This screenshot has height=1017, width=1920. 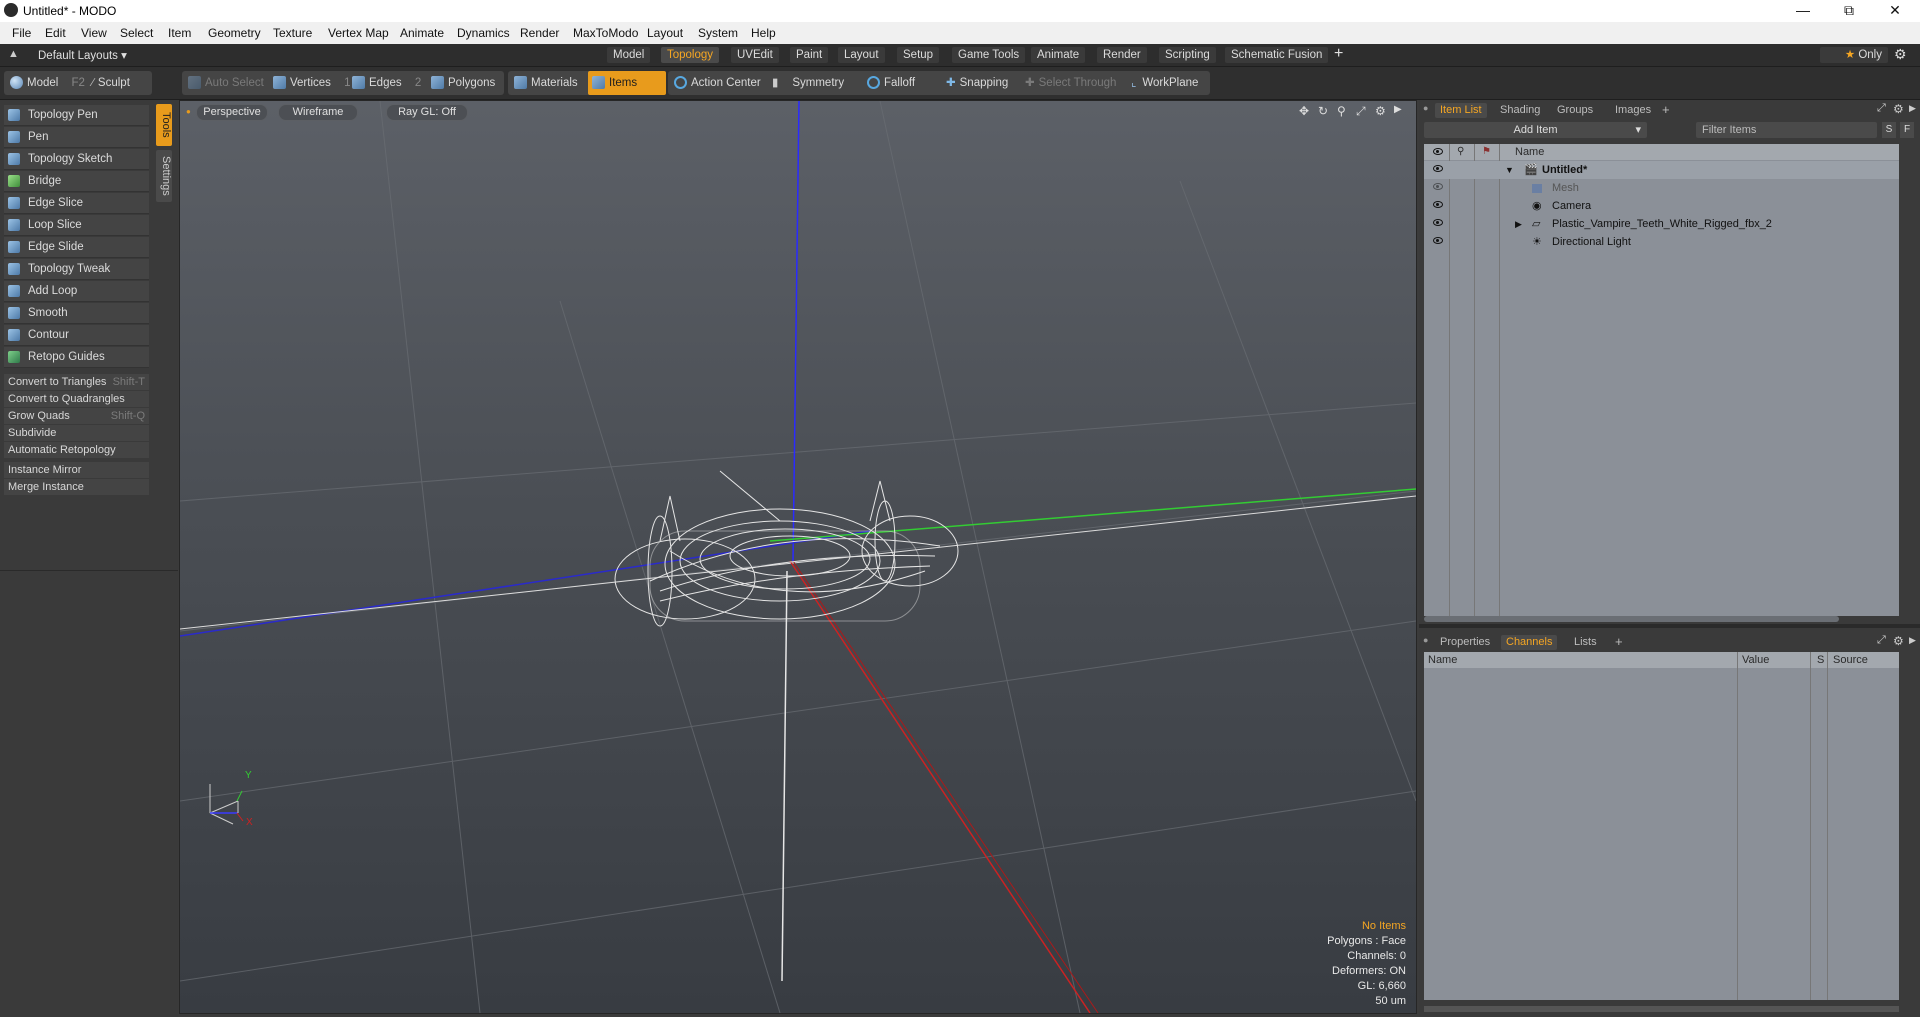 What do you see at coordinates (861, 55) in the screenshot?
I see `tab-layout: Layout` at bounding box center [861, 55].